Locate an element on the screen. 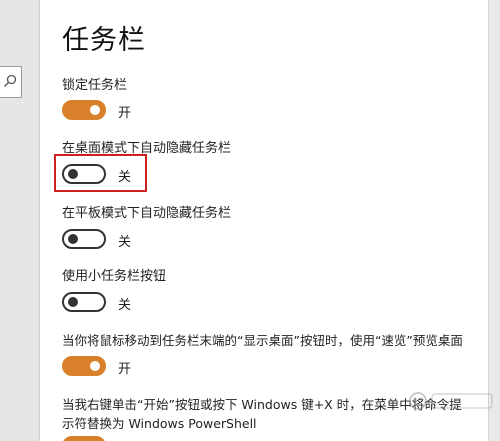 This screenshot has height=441, width=500. toggle-state-lock-taskbar: 开 is located at coordinates (125, 113).